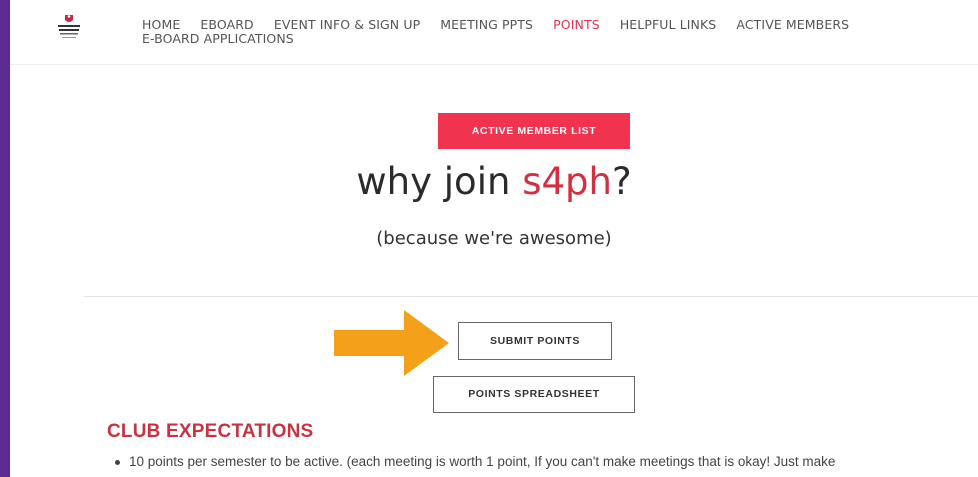  Describe the element at coordinates (117, 462) in the screenshot. I see `bullet-icon` at that location.